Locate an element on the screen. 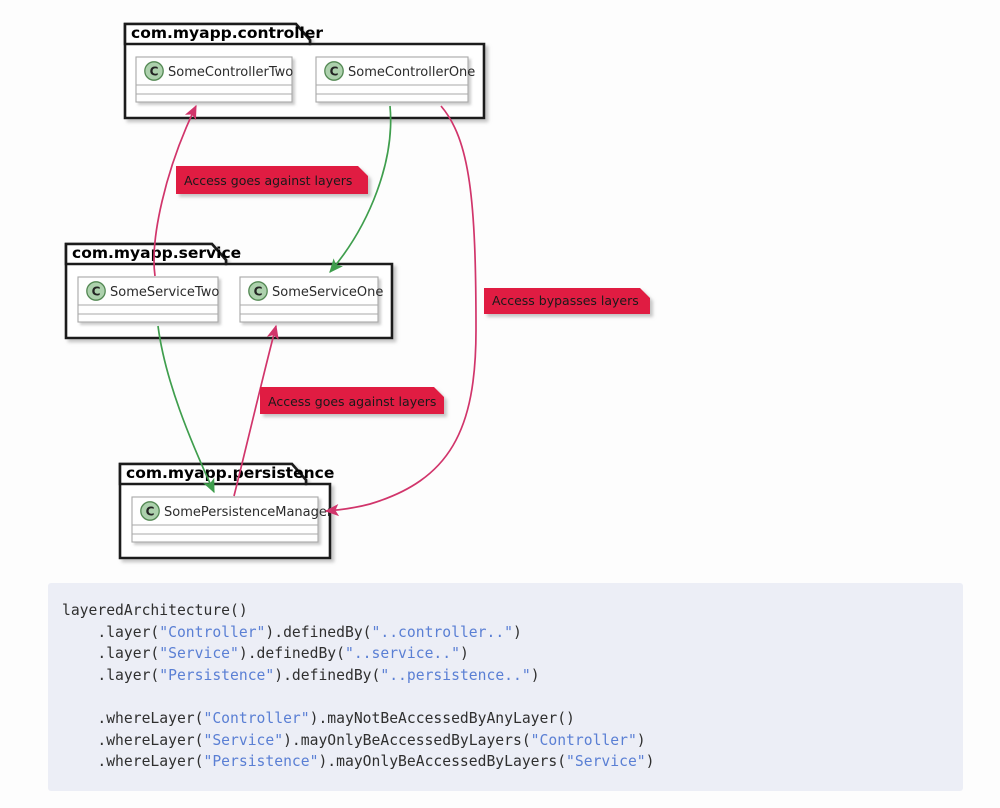 This screenshot has width=1000, height=808. note-access-bypasses-layers: Access bypasses layers is located at coordinates (567, 301).